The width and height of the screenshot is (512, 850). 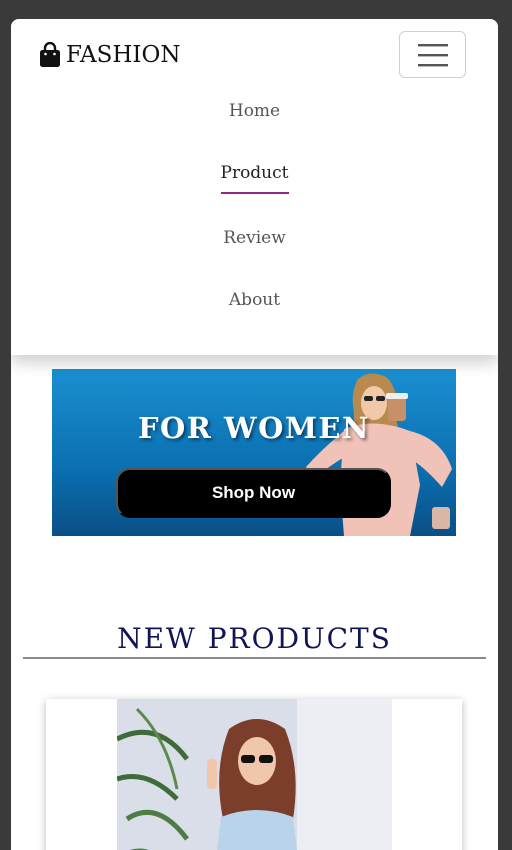 What do you see at coordinates (254, 193) in the screenshot?
I see `active-underline` at bounding box center [254, 193].